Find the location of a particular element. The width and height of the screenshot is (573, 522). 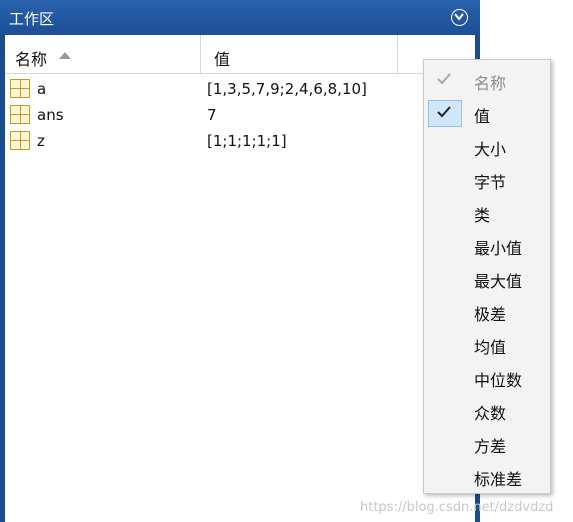

table-row: a [1,3,5,7,9;2,4,6,8,10] is located at coordinates (240, 89).